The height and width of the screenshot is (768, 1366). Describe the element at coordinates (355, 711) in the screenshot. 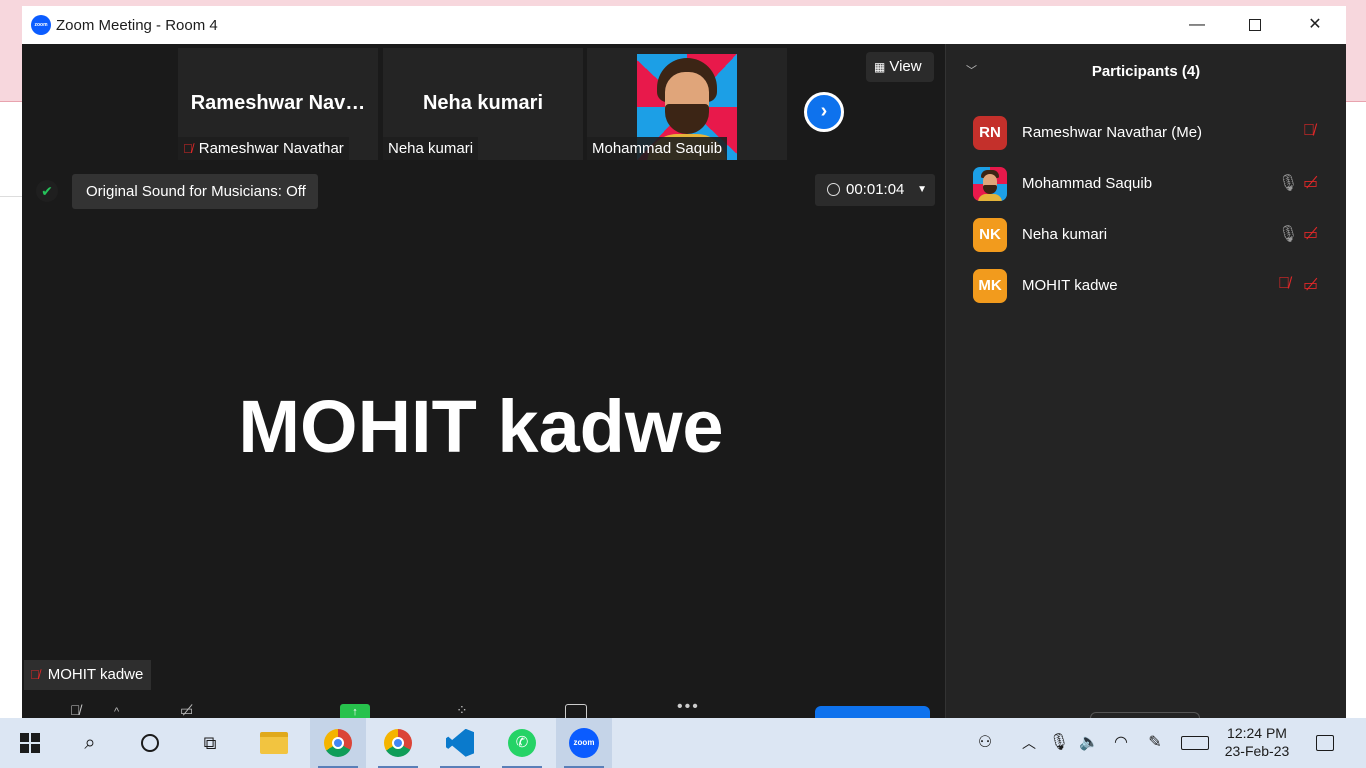

I see `share-screen-button: ↑` at that location.